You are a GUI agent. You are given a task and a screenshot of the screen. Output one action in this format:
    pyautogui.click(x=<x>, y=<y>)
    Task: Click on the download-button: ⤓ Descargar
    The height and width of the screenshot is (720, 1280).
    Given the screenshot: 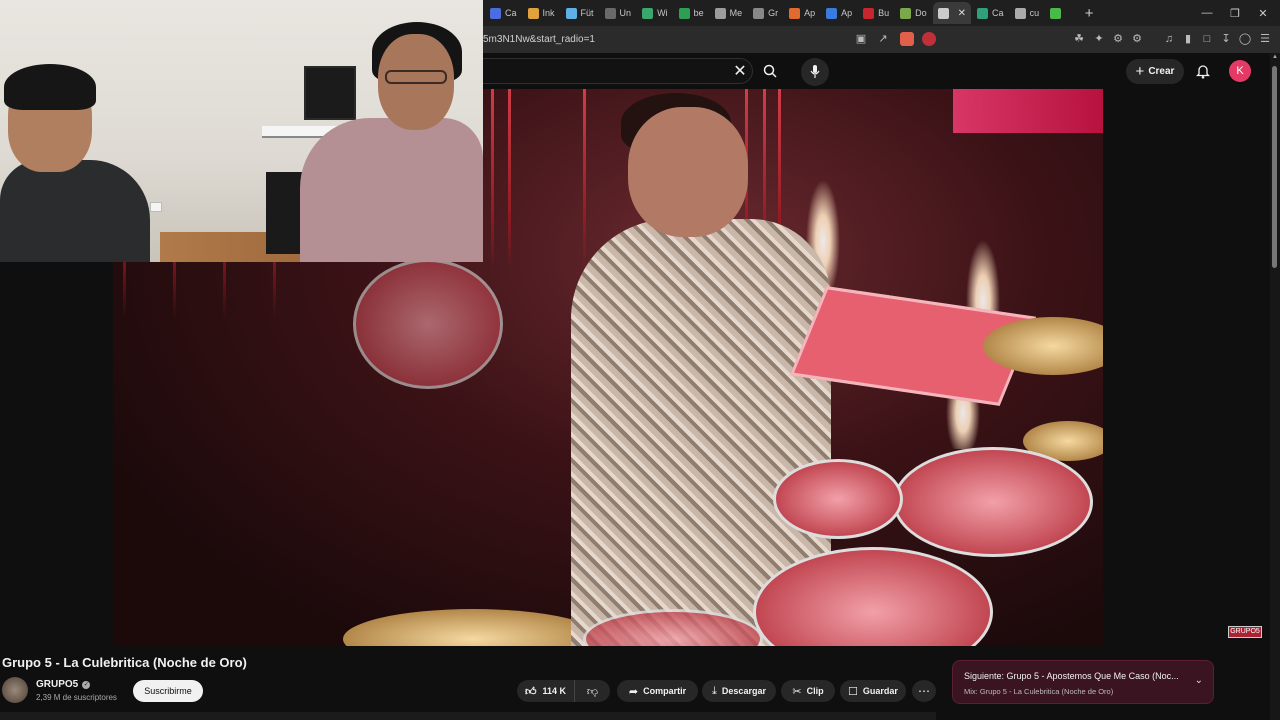 What is the action you would take?
    pyautogui.click(x=739, y=691)
    